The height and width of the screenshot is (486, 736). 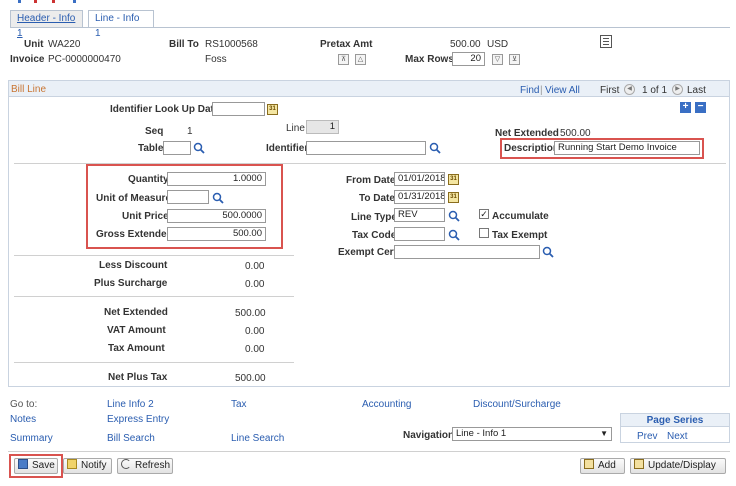 What do you see at coordinates (685, 107) in the screenshot?
I see `add-row-icon: +` at bounding box center [685, 107].